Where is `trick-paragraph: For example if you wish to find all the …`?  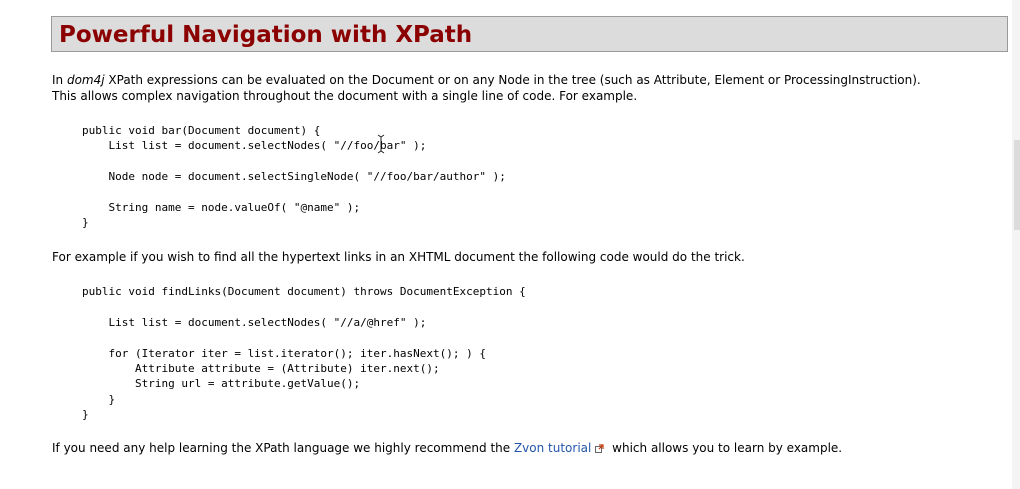 trick-paragraph: For example if you wish to find all the … is located at coordinates (398, 257).